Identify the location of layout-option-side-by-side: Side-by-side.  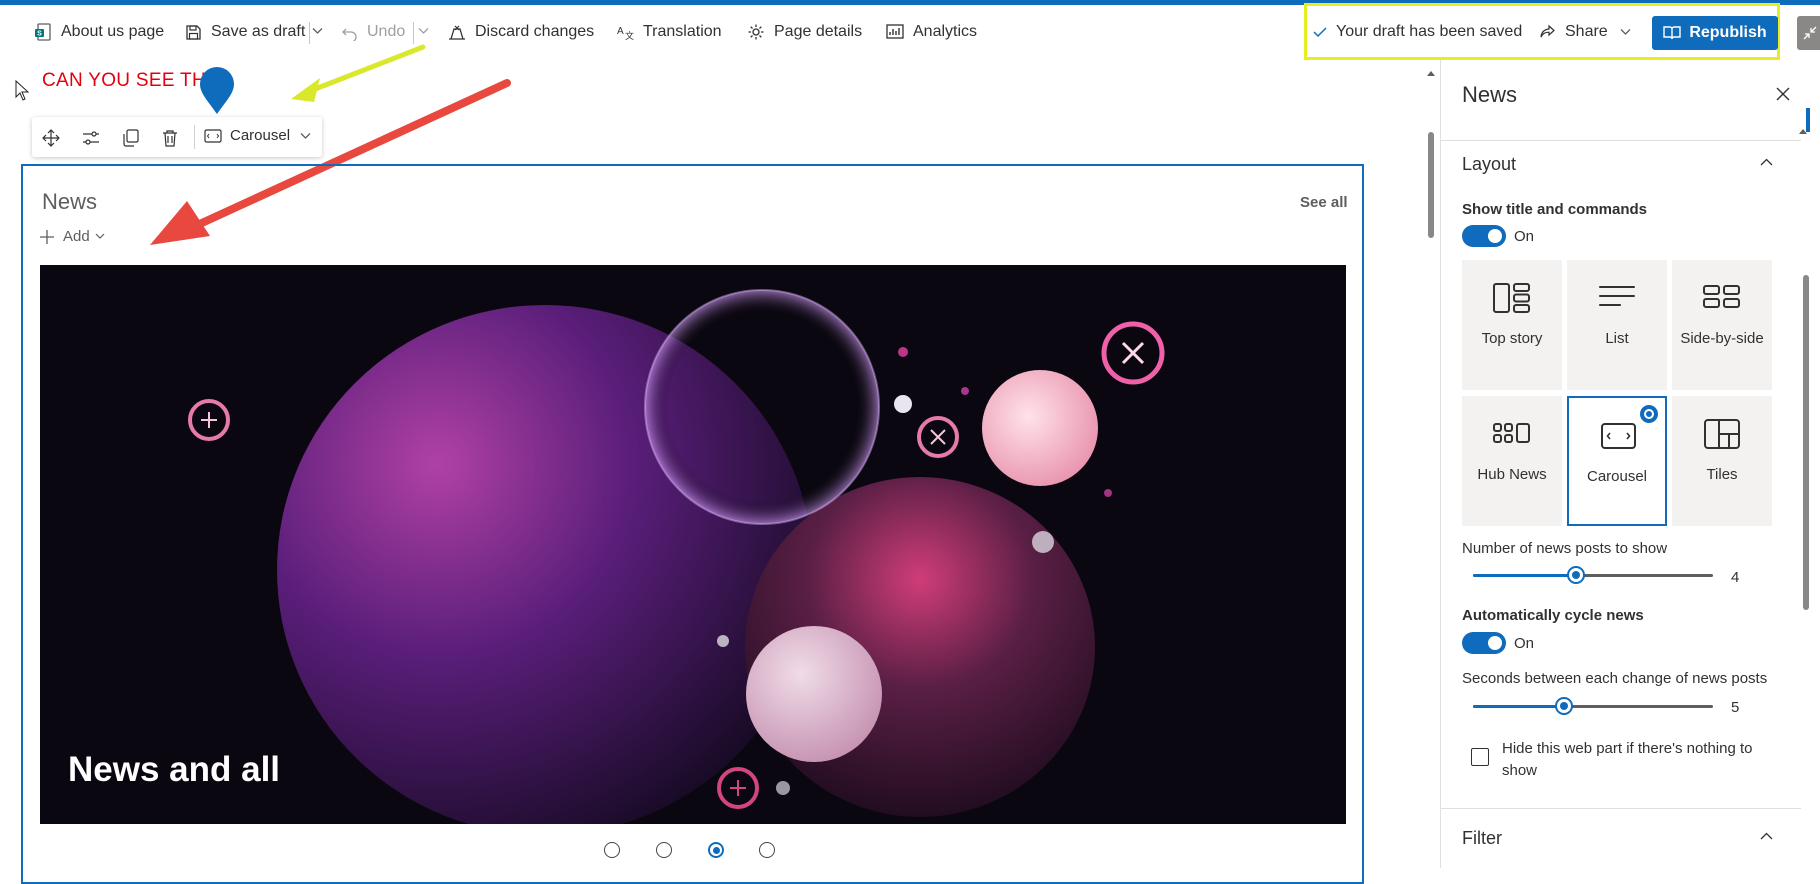
(1722, 325).